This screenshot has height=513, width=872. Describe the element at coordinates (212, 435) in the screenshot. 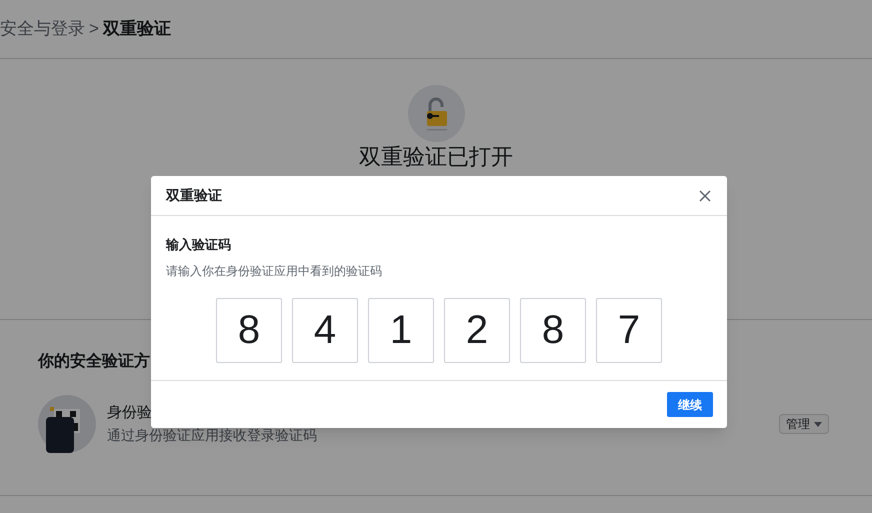

I see `method-subtitle: 通过身份验证应用接收登录验证码` at that location.